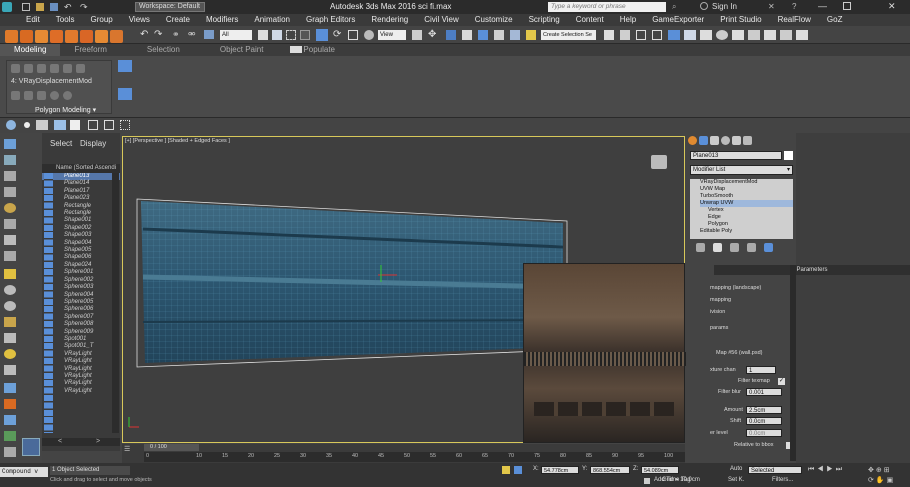  Describe the element at coordinates (725, 140) in the screenshot. I see `motion-tab-icon` at that location.